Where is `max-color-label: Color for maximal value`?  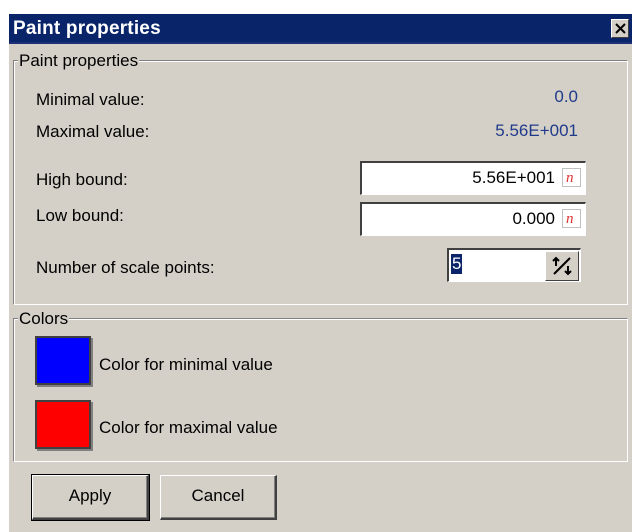 max-color-label: Color for maximal value is located at coordinates (188, 427).